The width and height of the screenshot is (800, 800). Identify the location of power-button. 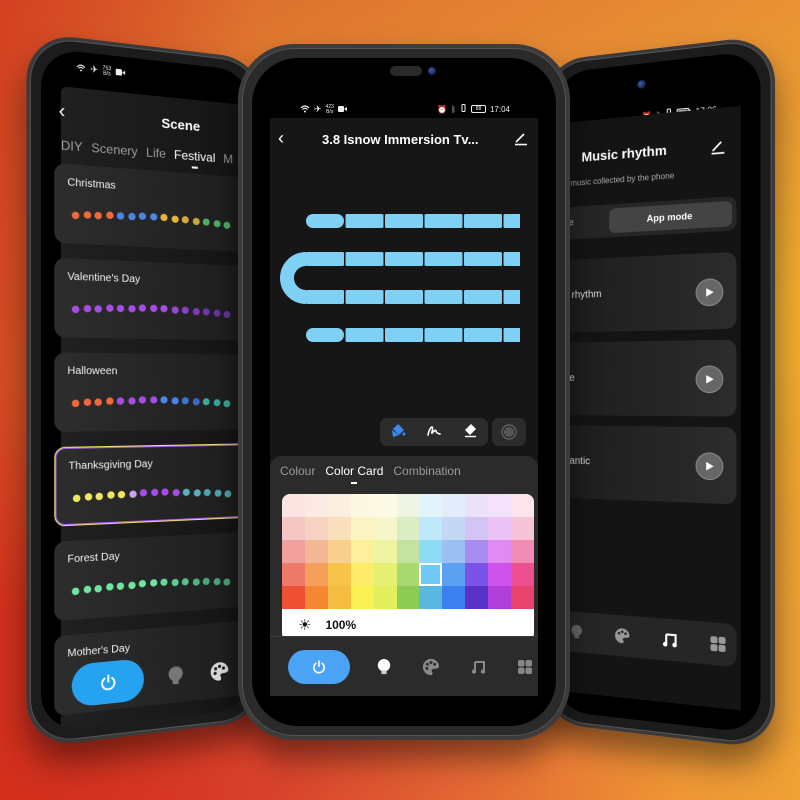
(319, 666).